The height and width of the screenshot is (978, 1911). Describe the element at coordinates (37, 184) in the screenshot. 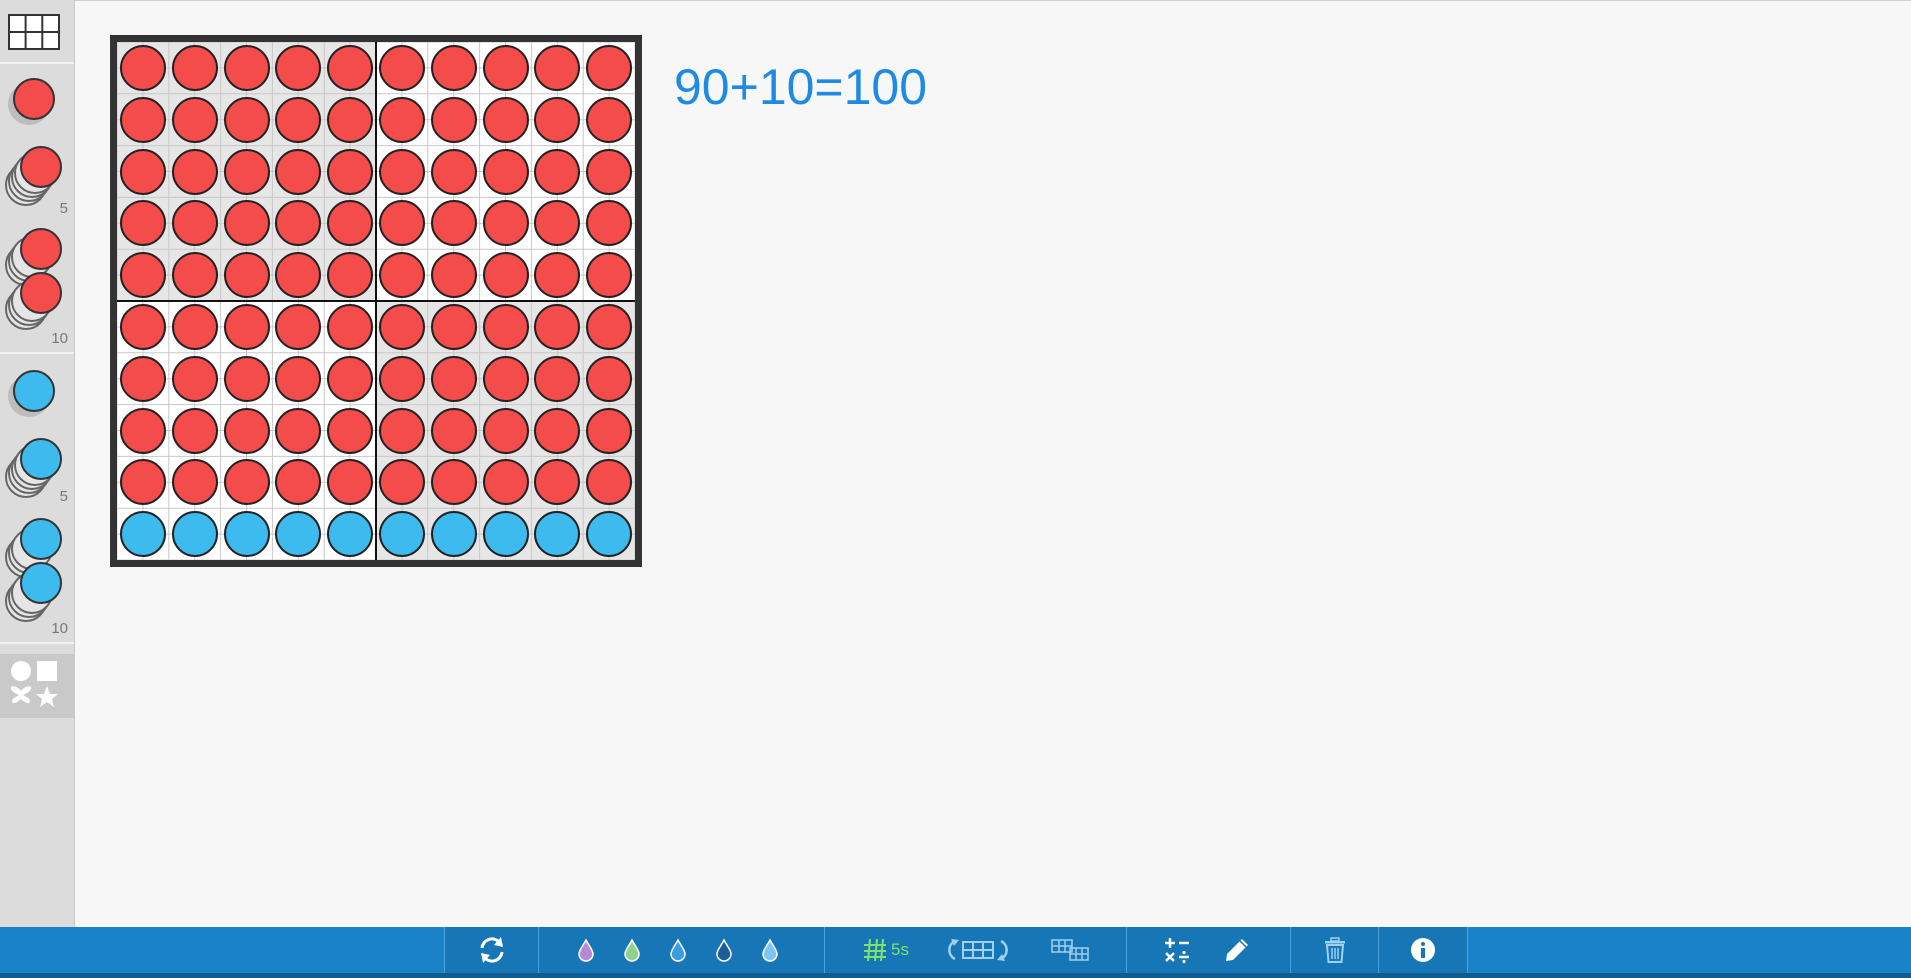

I see `red-counter-stack-icon: 5` at that location.